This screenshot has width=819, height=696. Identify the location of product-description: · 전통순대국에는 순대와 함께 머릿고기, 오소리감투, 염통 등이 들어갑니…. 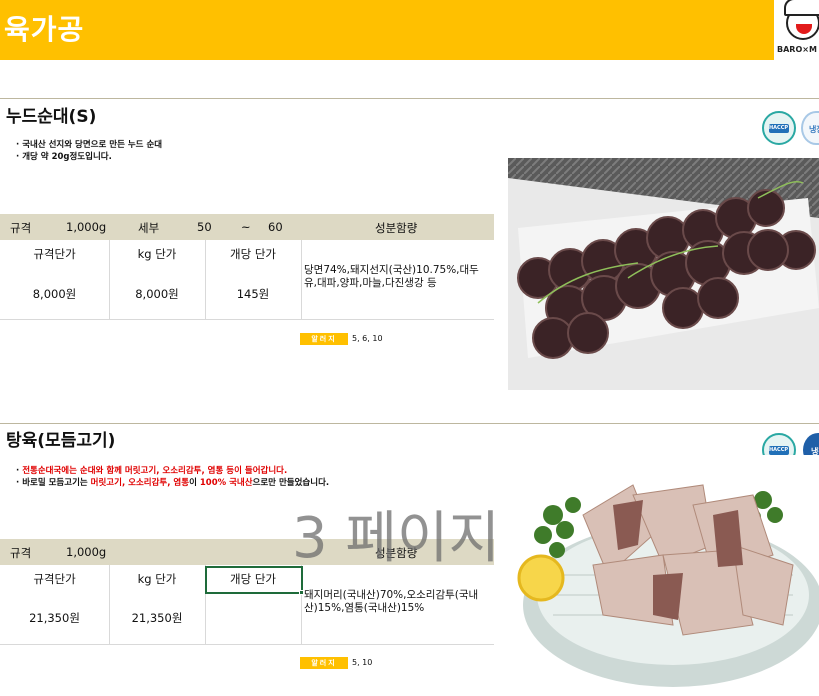
(172, 477).